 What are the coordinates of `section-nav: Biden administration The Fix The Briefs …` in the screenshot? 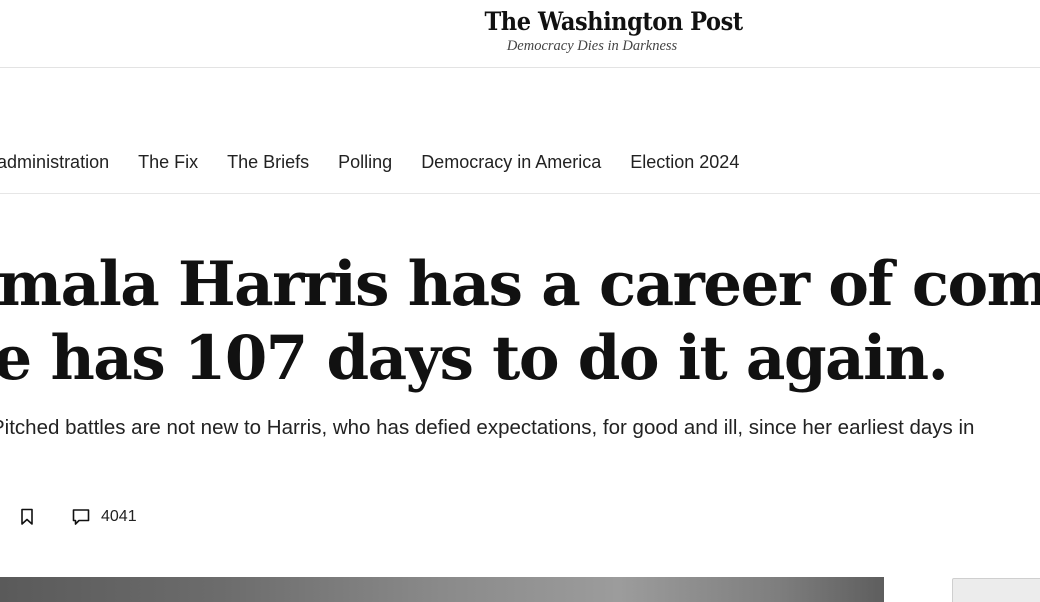 It's located at (520, 164).